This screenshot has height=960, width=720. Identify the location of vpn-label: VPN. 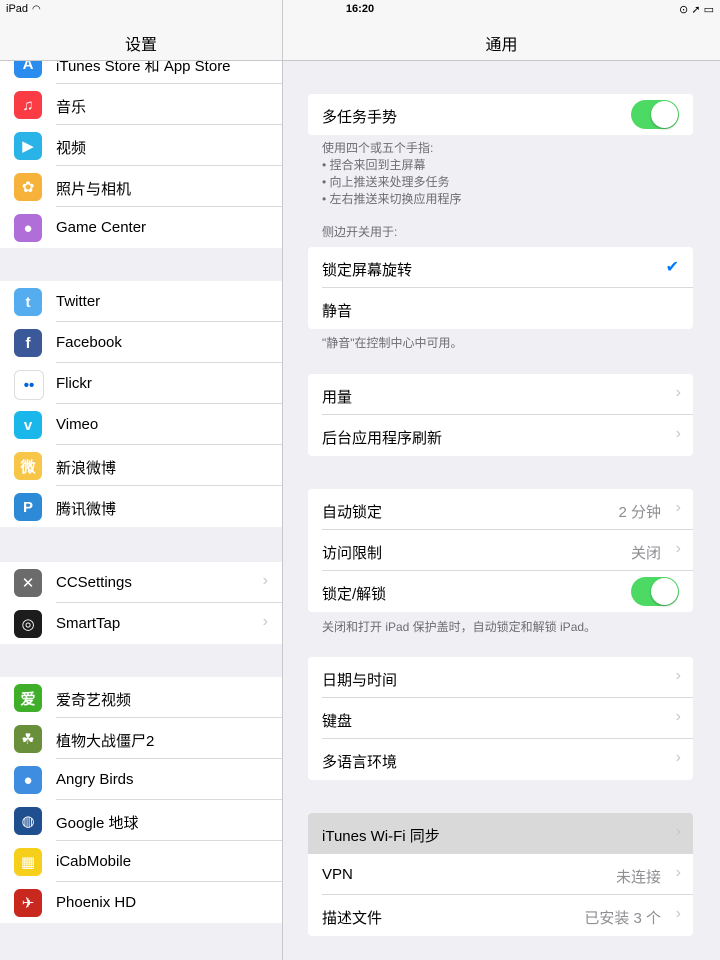
(337, 874).